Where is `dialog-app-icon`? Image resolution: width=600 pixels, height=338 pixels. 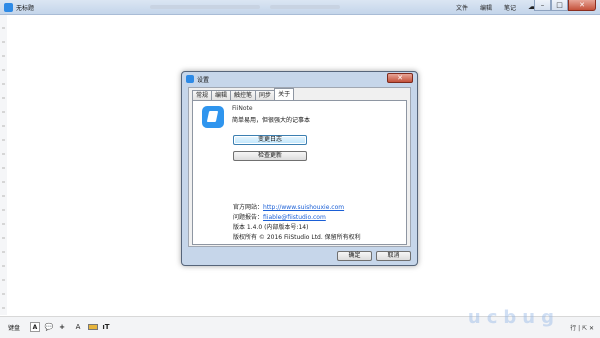 dialog-app-icon is located at coordinates (190, 79).